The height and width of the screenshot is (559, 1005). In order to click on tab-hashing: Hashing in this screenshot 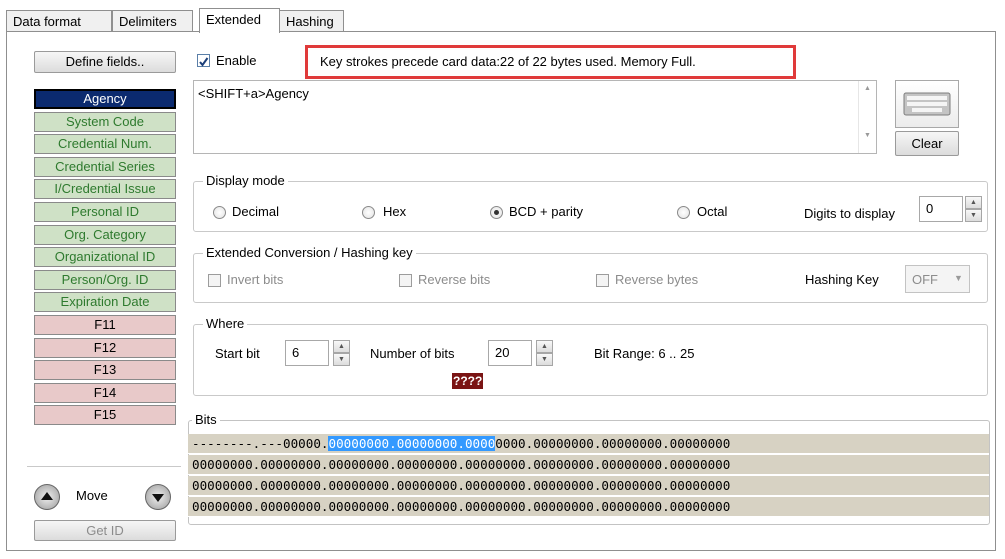, I will do `click(311, 21)`.